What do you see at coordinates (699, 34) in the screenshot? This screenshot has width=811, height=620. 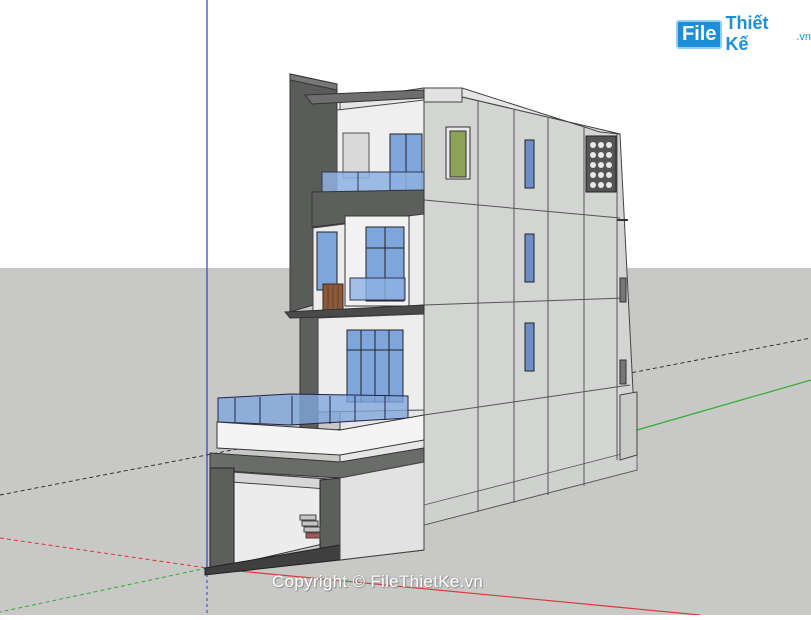 I see `logo-file-text: File` at bounding box center [699, 34].